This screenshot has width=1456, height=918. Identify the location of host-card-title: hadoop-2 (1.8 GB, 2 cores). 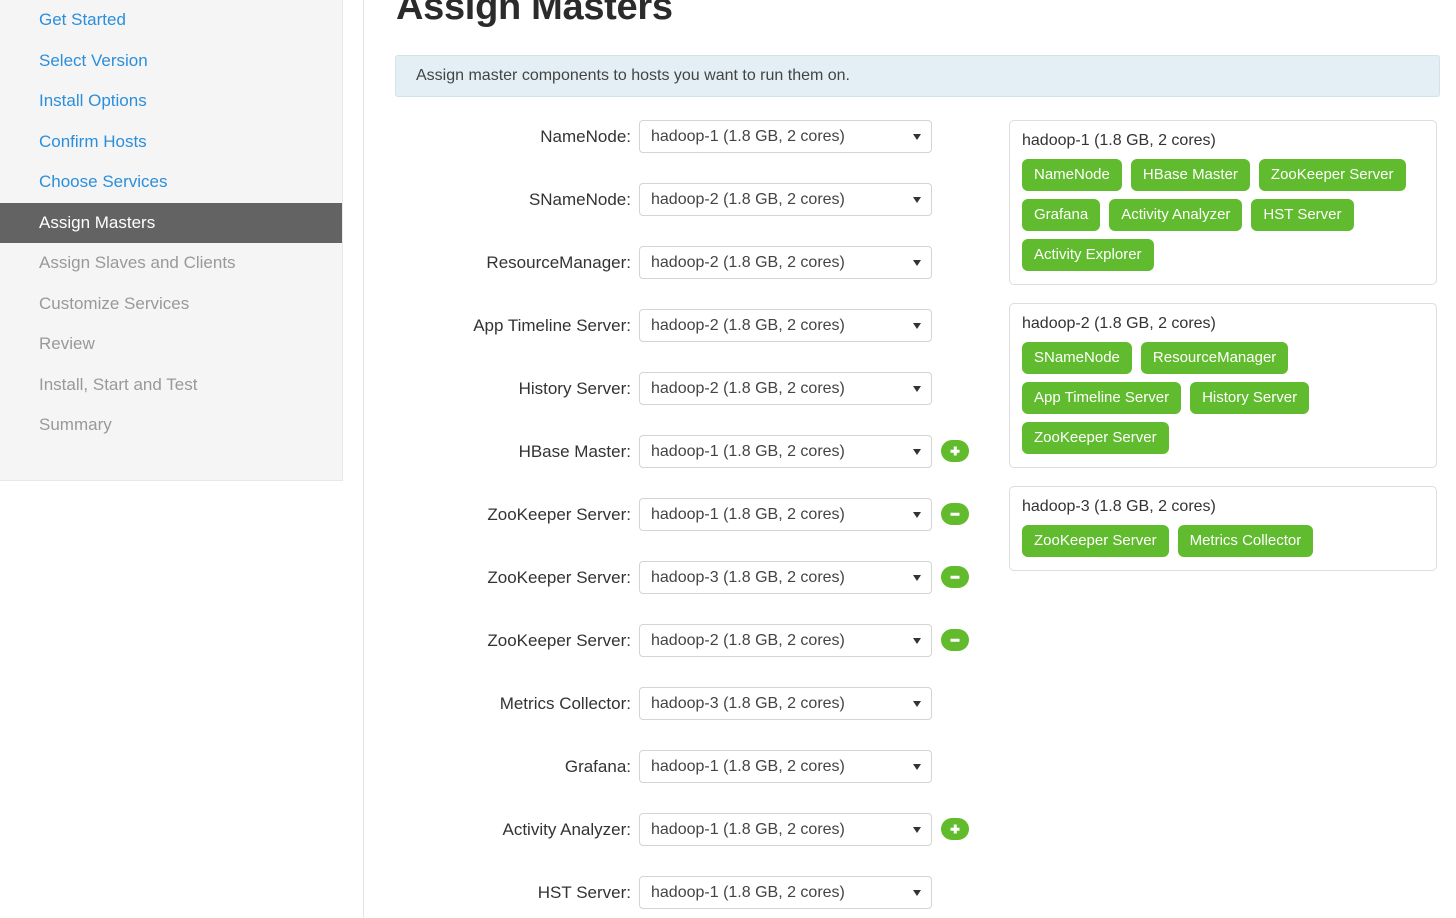
(1119, 323).